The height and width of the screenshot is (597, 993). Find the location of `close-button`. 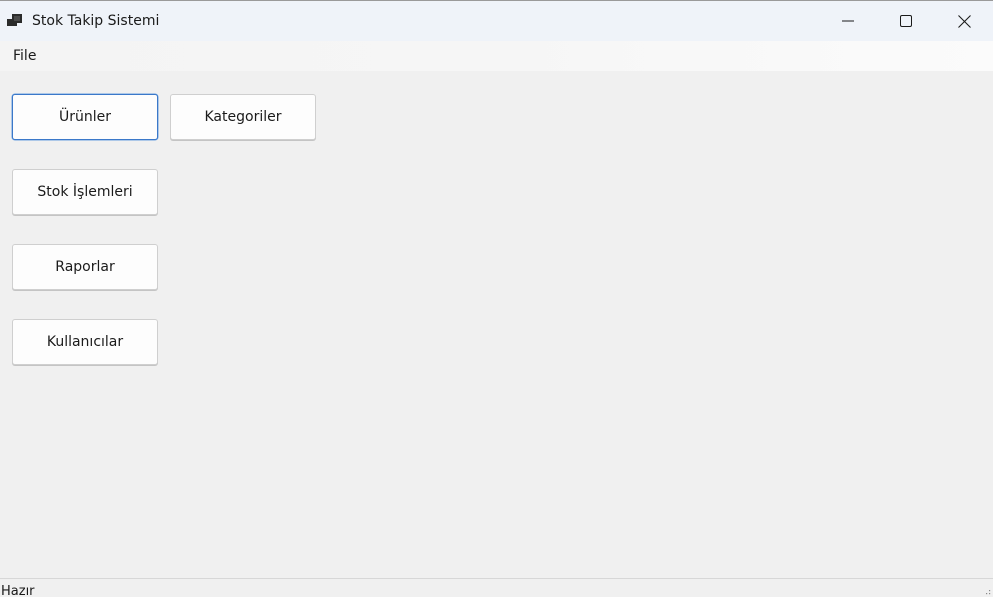

close-button is located at coordinates (964, 21).